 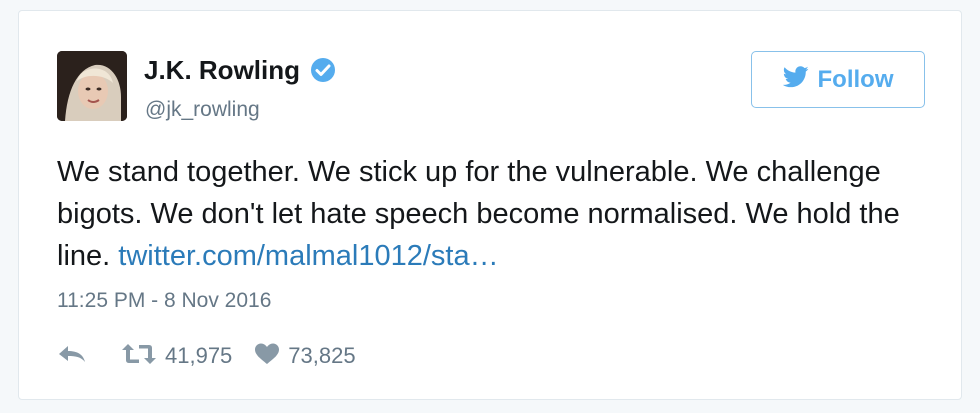 I want to click on verified-badge-icon, so click(x=323, y=70).